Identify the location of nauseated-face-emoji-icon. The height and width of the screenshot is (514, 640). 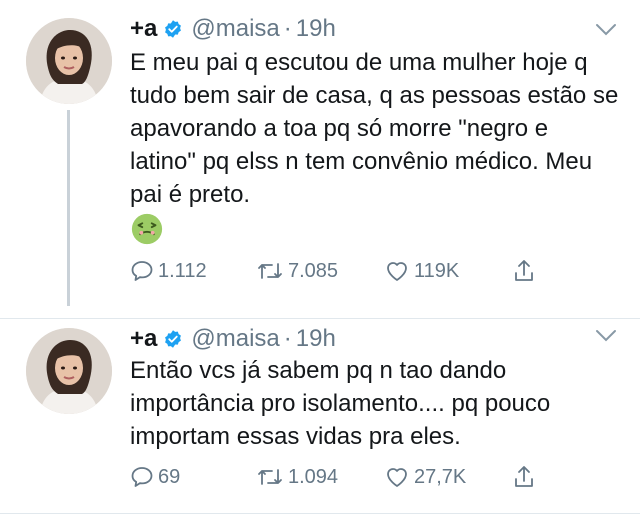
(147, 229).